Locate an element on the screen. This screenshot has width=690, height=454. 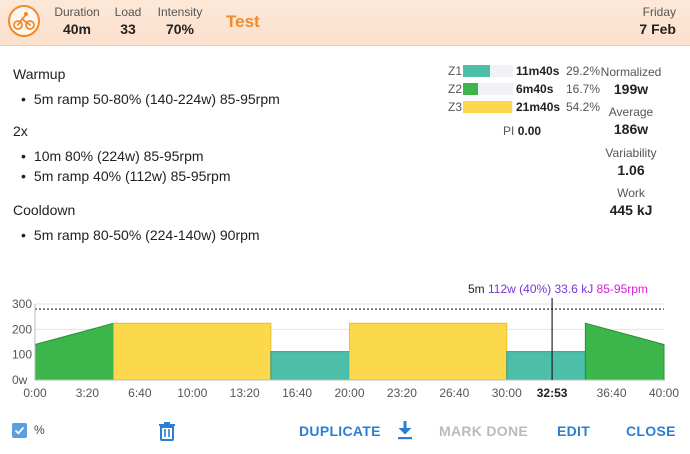
work-label: Work is located at coordinates (631, 193).